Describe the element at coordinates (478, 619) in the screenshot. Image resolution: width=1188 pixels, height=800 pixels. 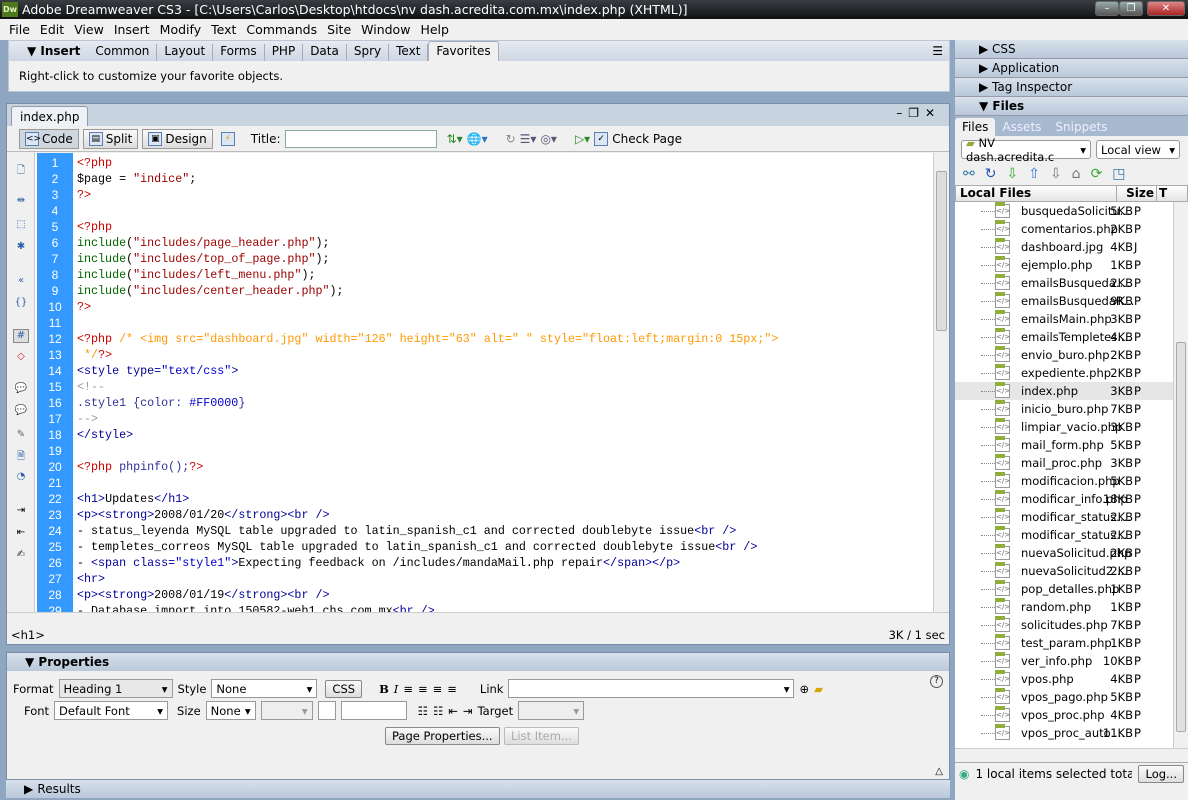
I see `horizontal-scrollbar` at that location.